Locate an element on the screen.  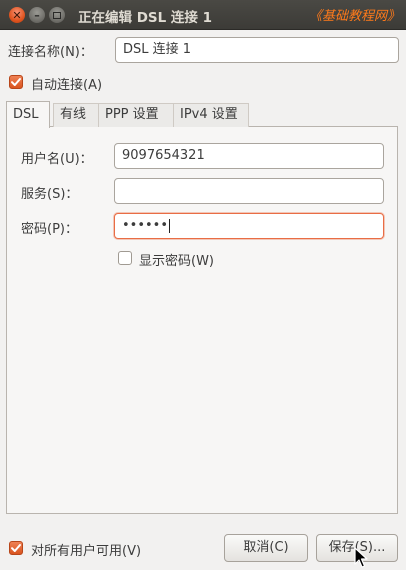
minimize-window-button: – is located at coordinates (37, 15).